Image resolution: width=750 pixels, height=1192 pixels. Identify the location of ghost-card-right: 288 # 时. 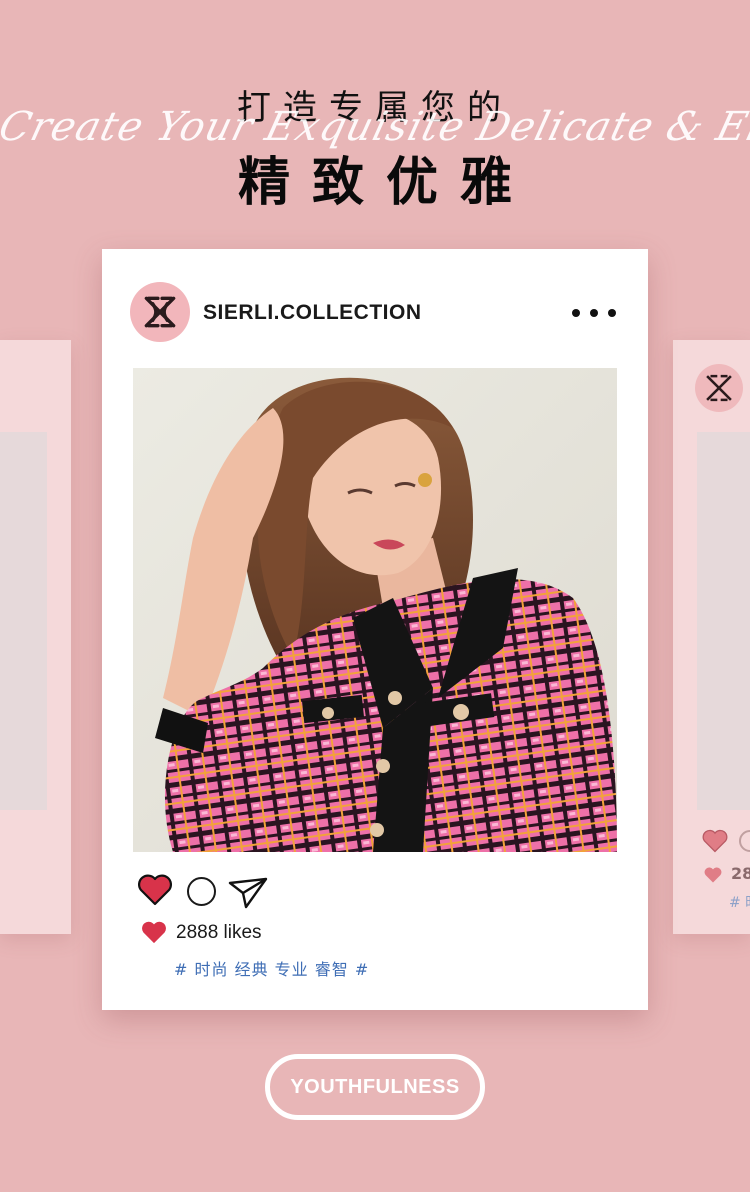
(711, 637).